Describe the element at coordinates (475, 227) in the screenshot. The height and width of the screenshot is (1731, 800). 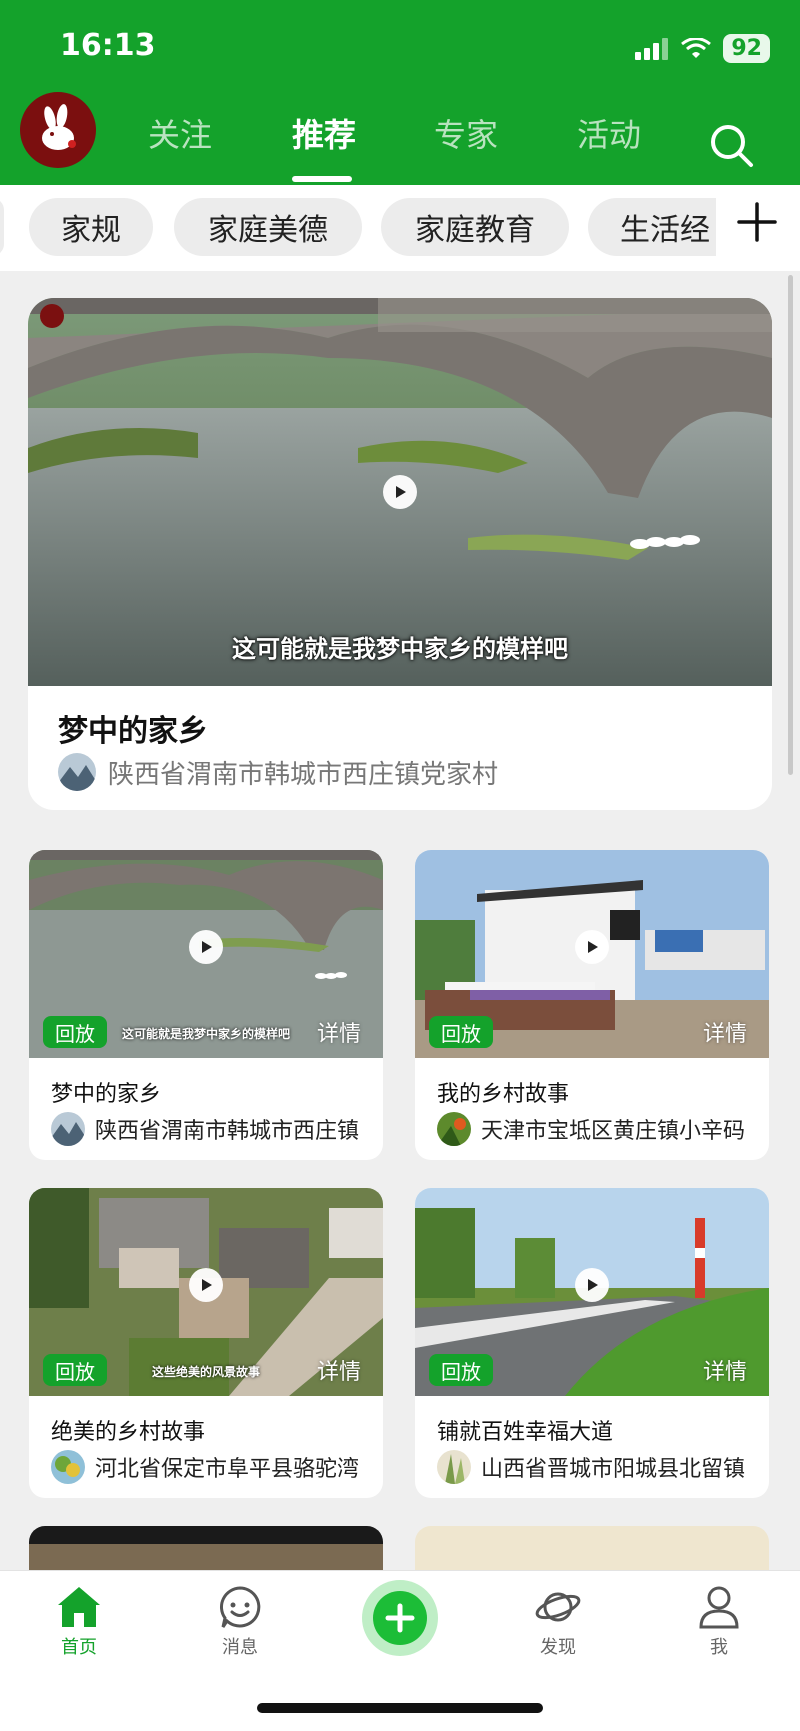
I see `category-chip: 家庭教育` at that location.